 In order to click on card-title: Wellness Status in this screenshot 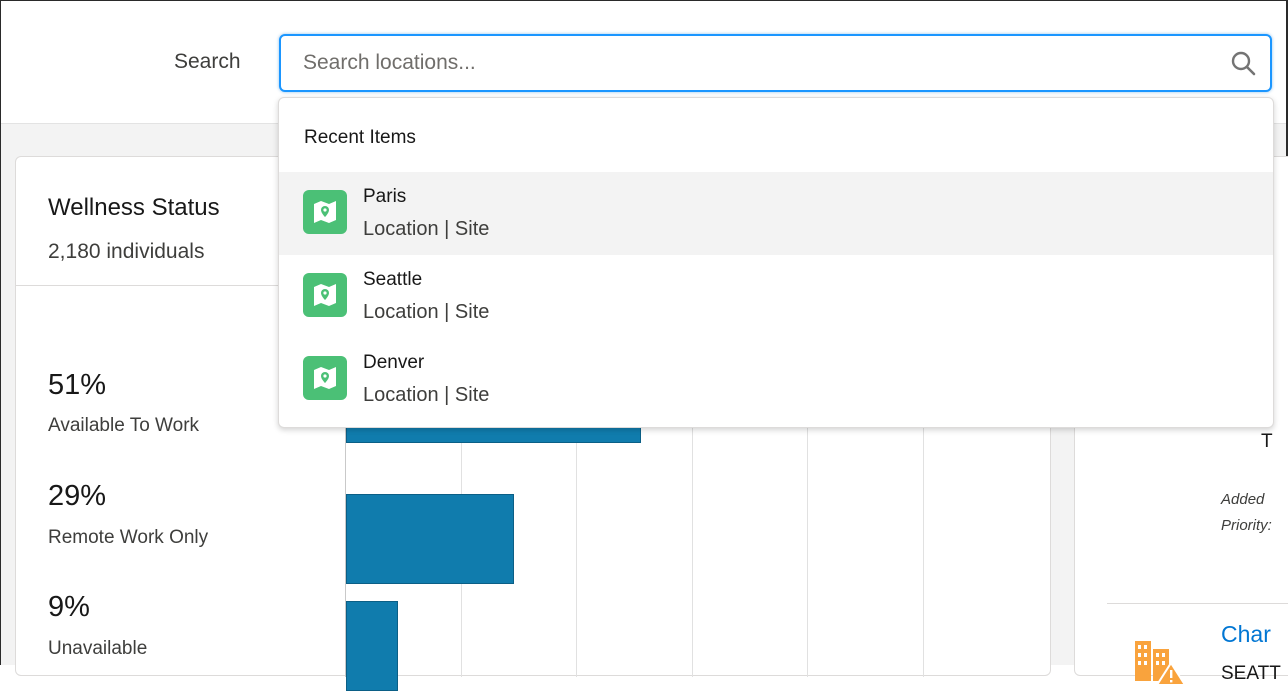, I will do `click(134, 207)`.